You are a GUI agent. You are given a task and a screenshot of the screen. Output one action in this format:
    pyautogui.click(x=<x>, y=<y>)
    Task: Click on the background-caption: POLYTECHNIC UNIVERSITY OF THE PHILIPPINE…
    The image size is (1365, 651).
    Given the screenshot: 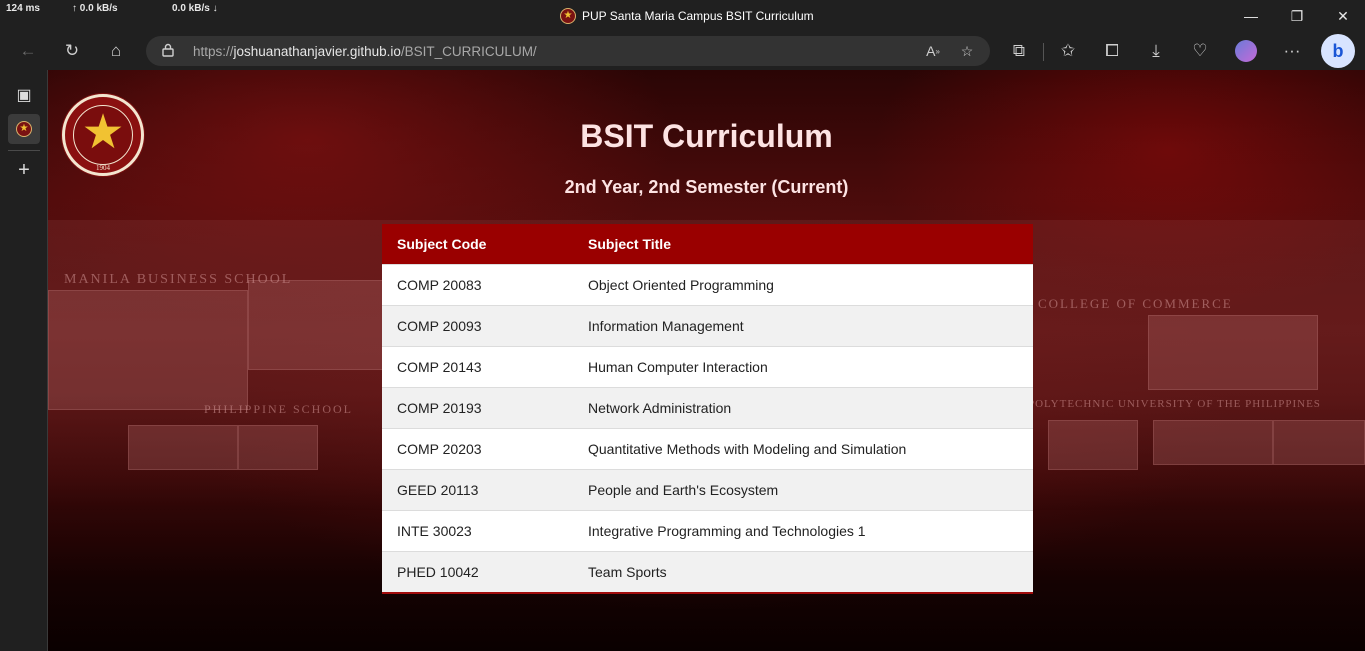 What is the action you would take?
    pyautogui.click(x=1174, y=404)
    